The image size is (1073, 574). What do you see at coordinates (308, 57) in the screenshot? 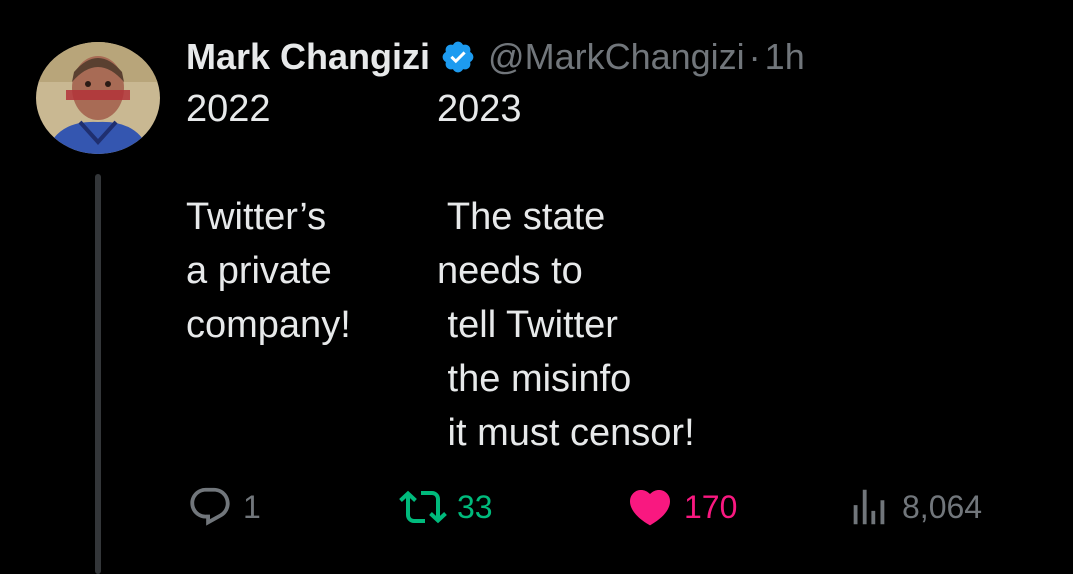
I see `author-name: Mark Changizi` at bounding box center [308, 57].